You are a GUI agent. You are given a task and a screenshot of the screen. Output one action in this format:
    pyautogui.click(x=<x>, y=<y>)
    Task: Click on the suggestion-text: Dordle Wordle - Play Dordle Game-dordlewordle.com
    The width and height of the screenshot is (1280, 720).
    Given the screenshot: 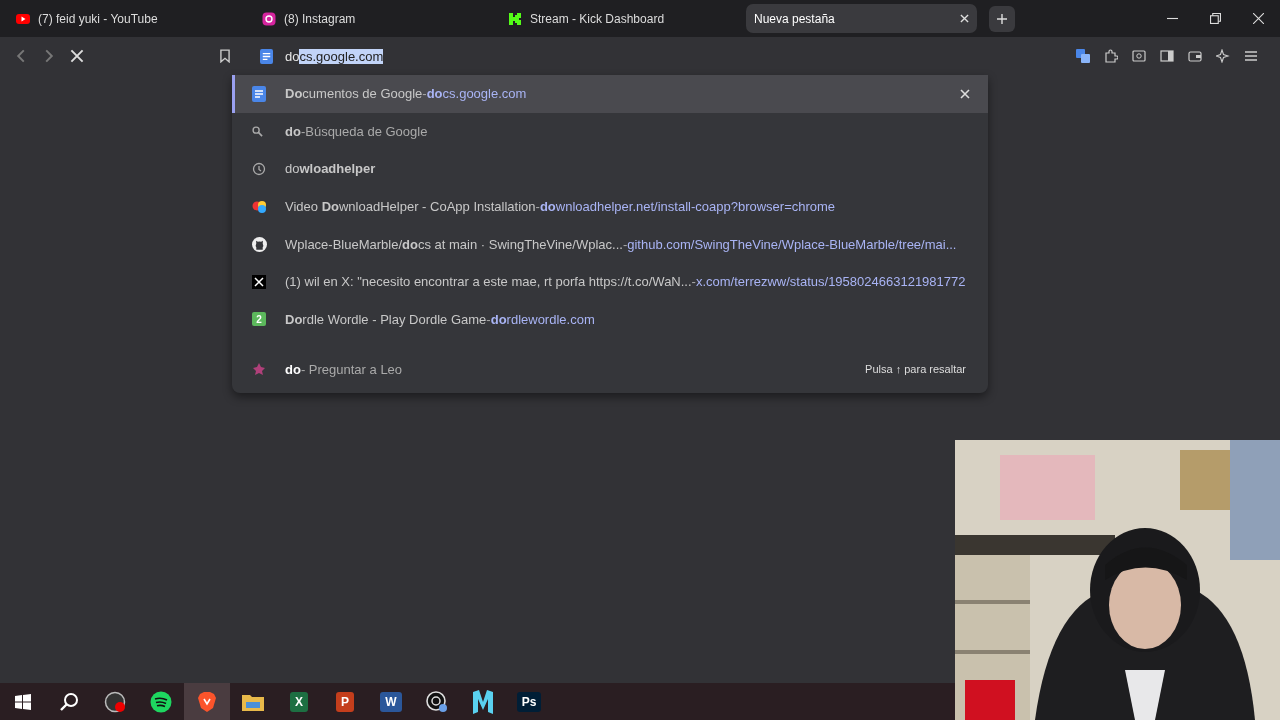 What is the action you would take?
    pyautogui.click(x=440, y=319)
    